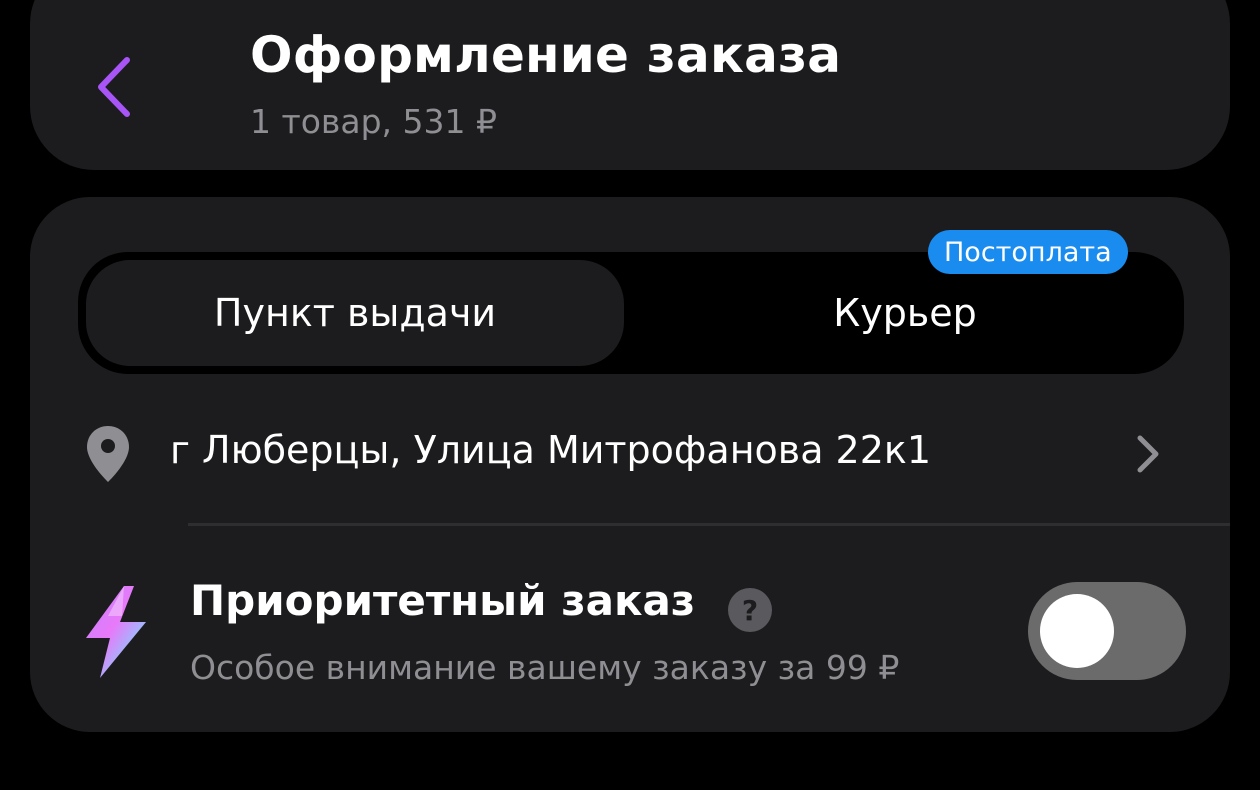 The width and height of the screenshot is (1260, 790). What do you see at coordinates (709, 524) in the screenshot?
I see `divider` at bounding box center [709, 524].